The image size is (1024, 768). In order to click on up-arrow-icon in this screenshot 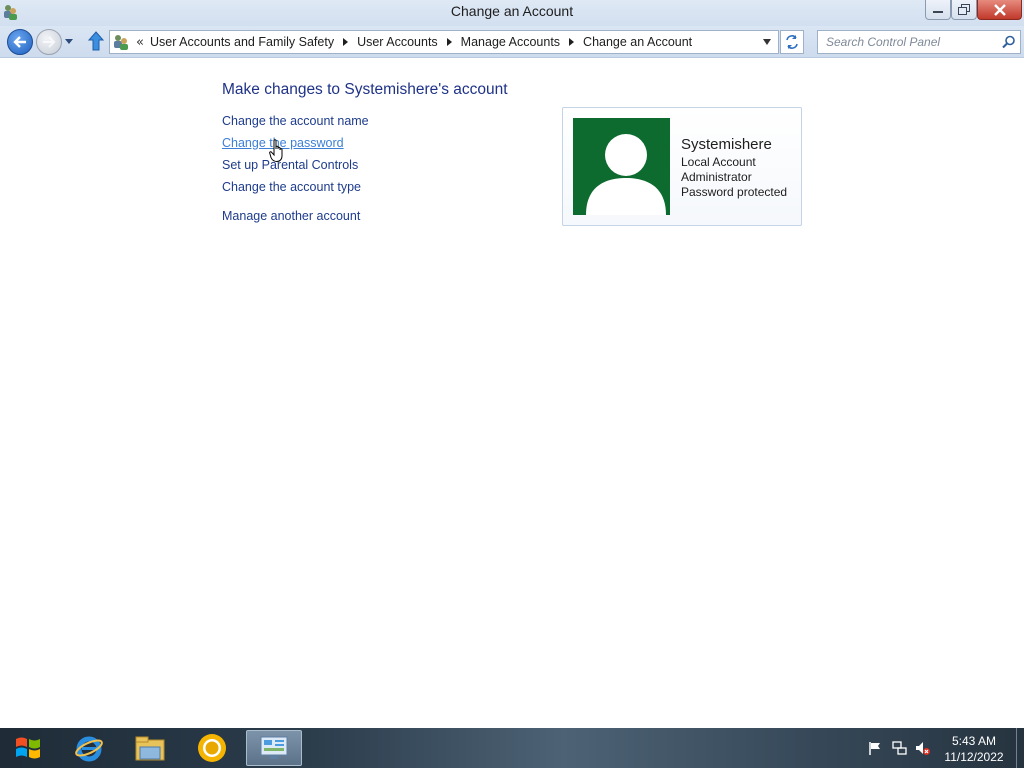, I will do `click(96, 41)`.